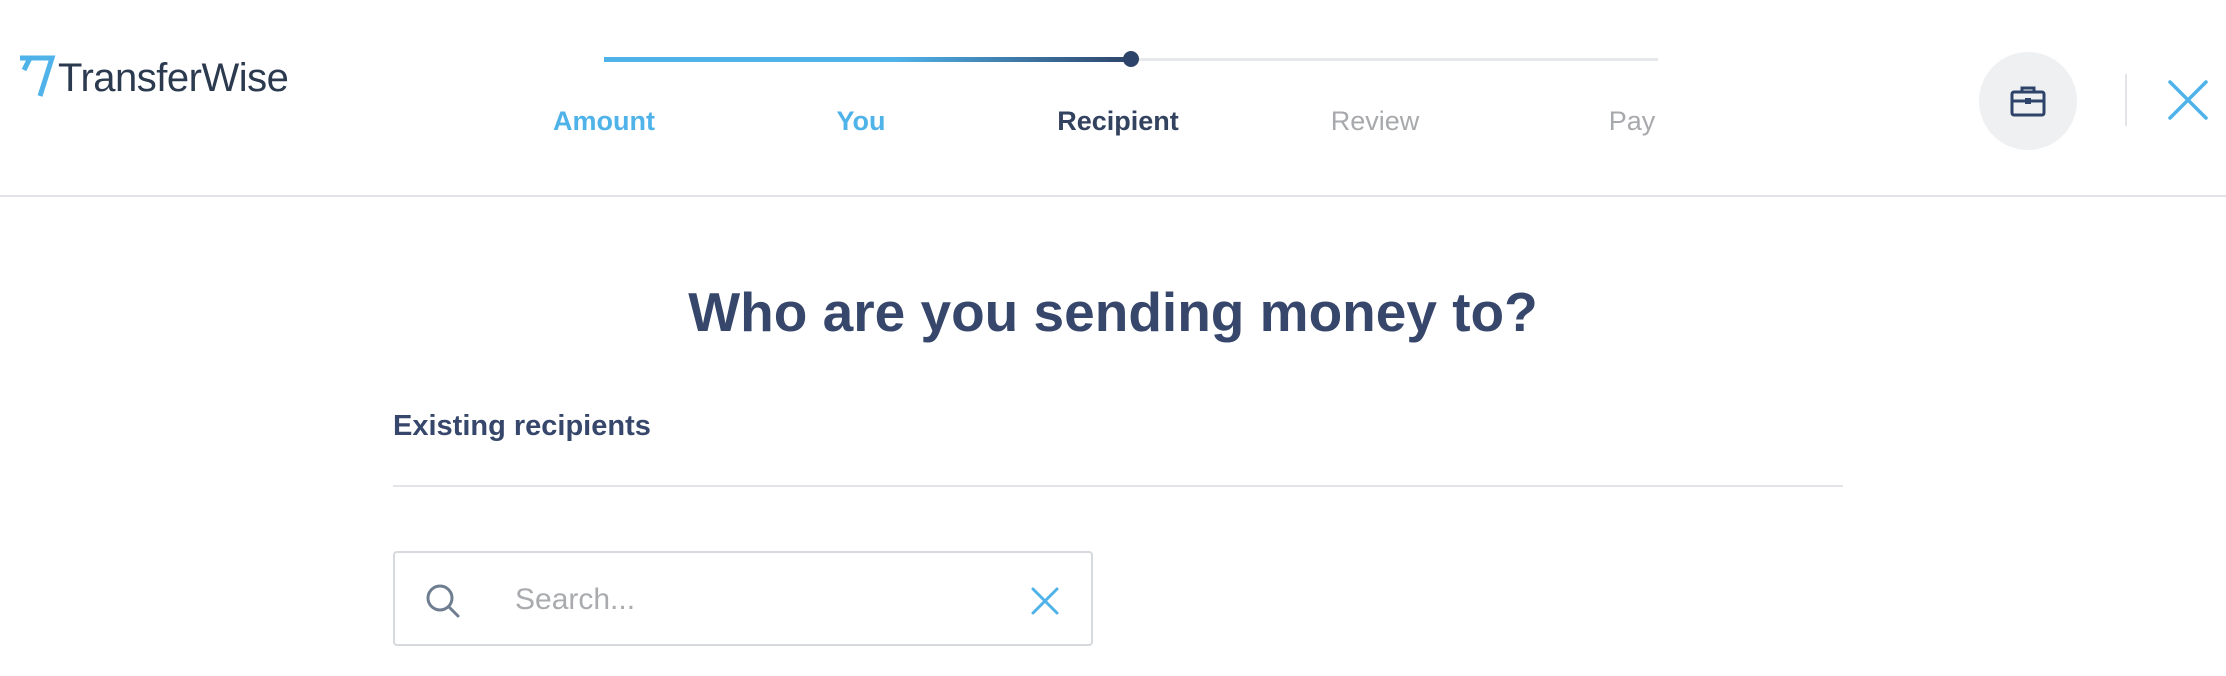  Describe the element at coordinates (1131, 59) in the screenshot. I see `current-step-dot` at that location.